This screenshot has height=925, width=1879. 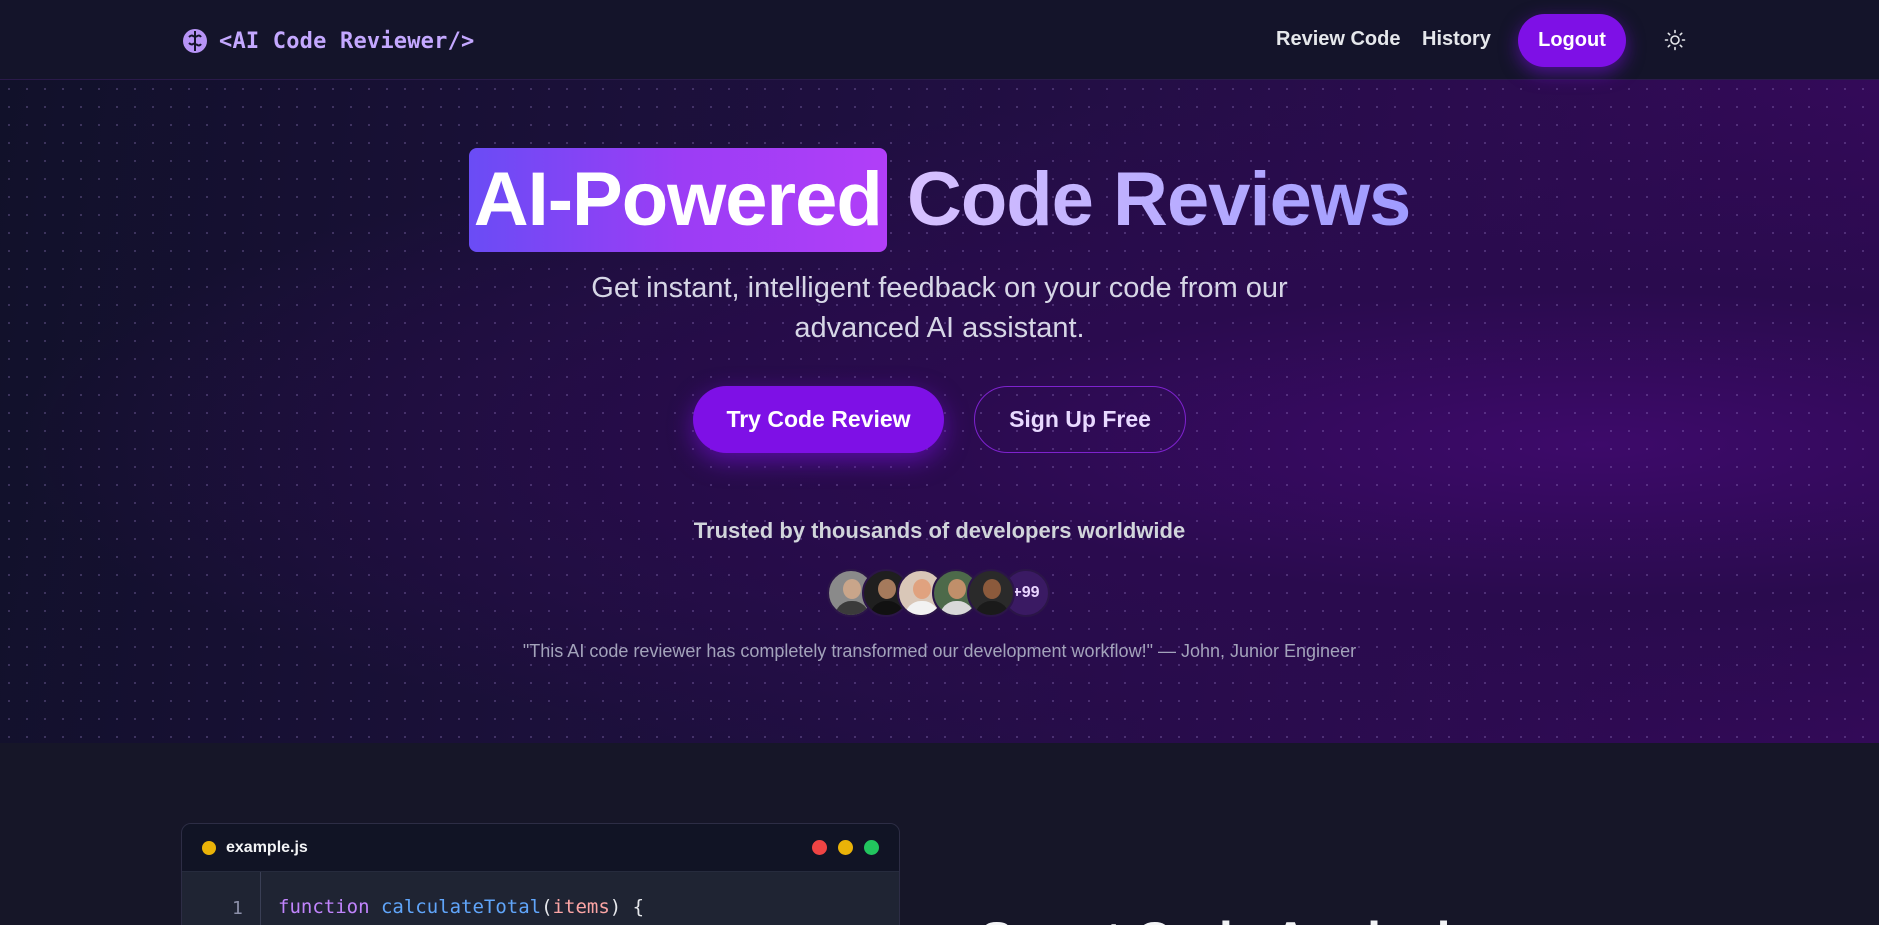 I want to click on logout-button: Logout, so click(x=1572, y=40).